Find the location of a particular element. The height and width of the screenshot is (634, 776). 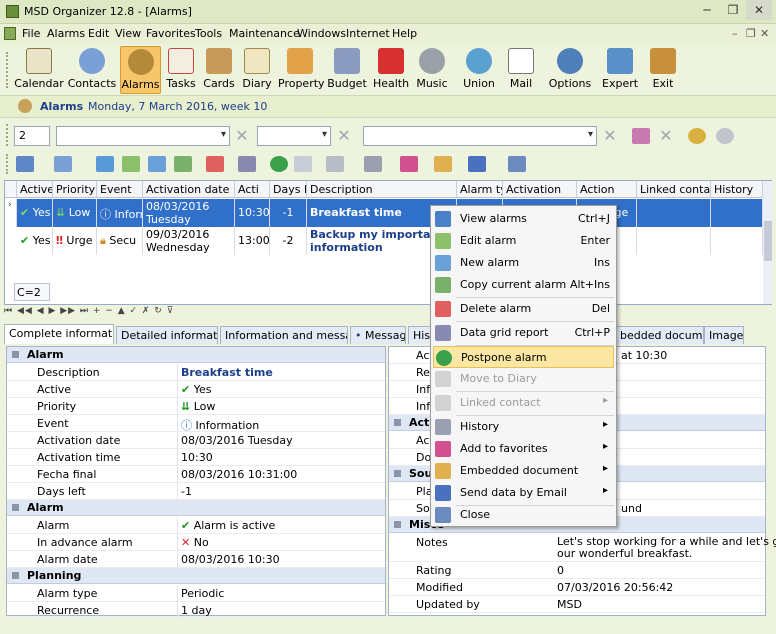

diary-button: Diary is located at coordinates (257, 70).